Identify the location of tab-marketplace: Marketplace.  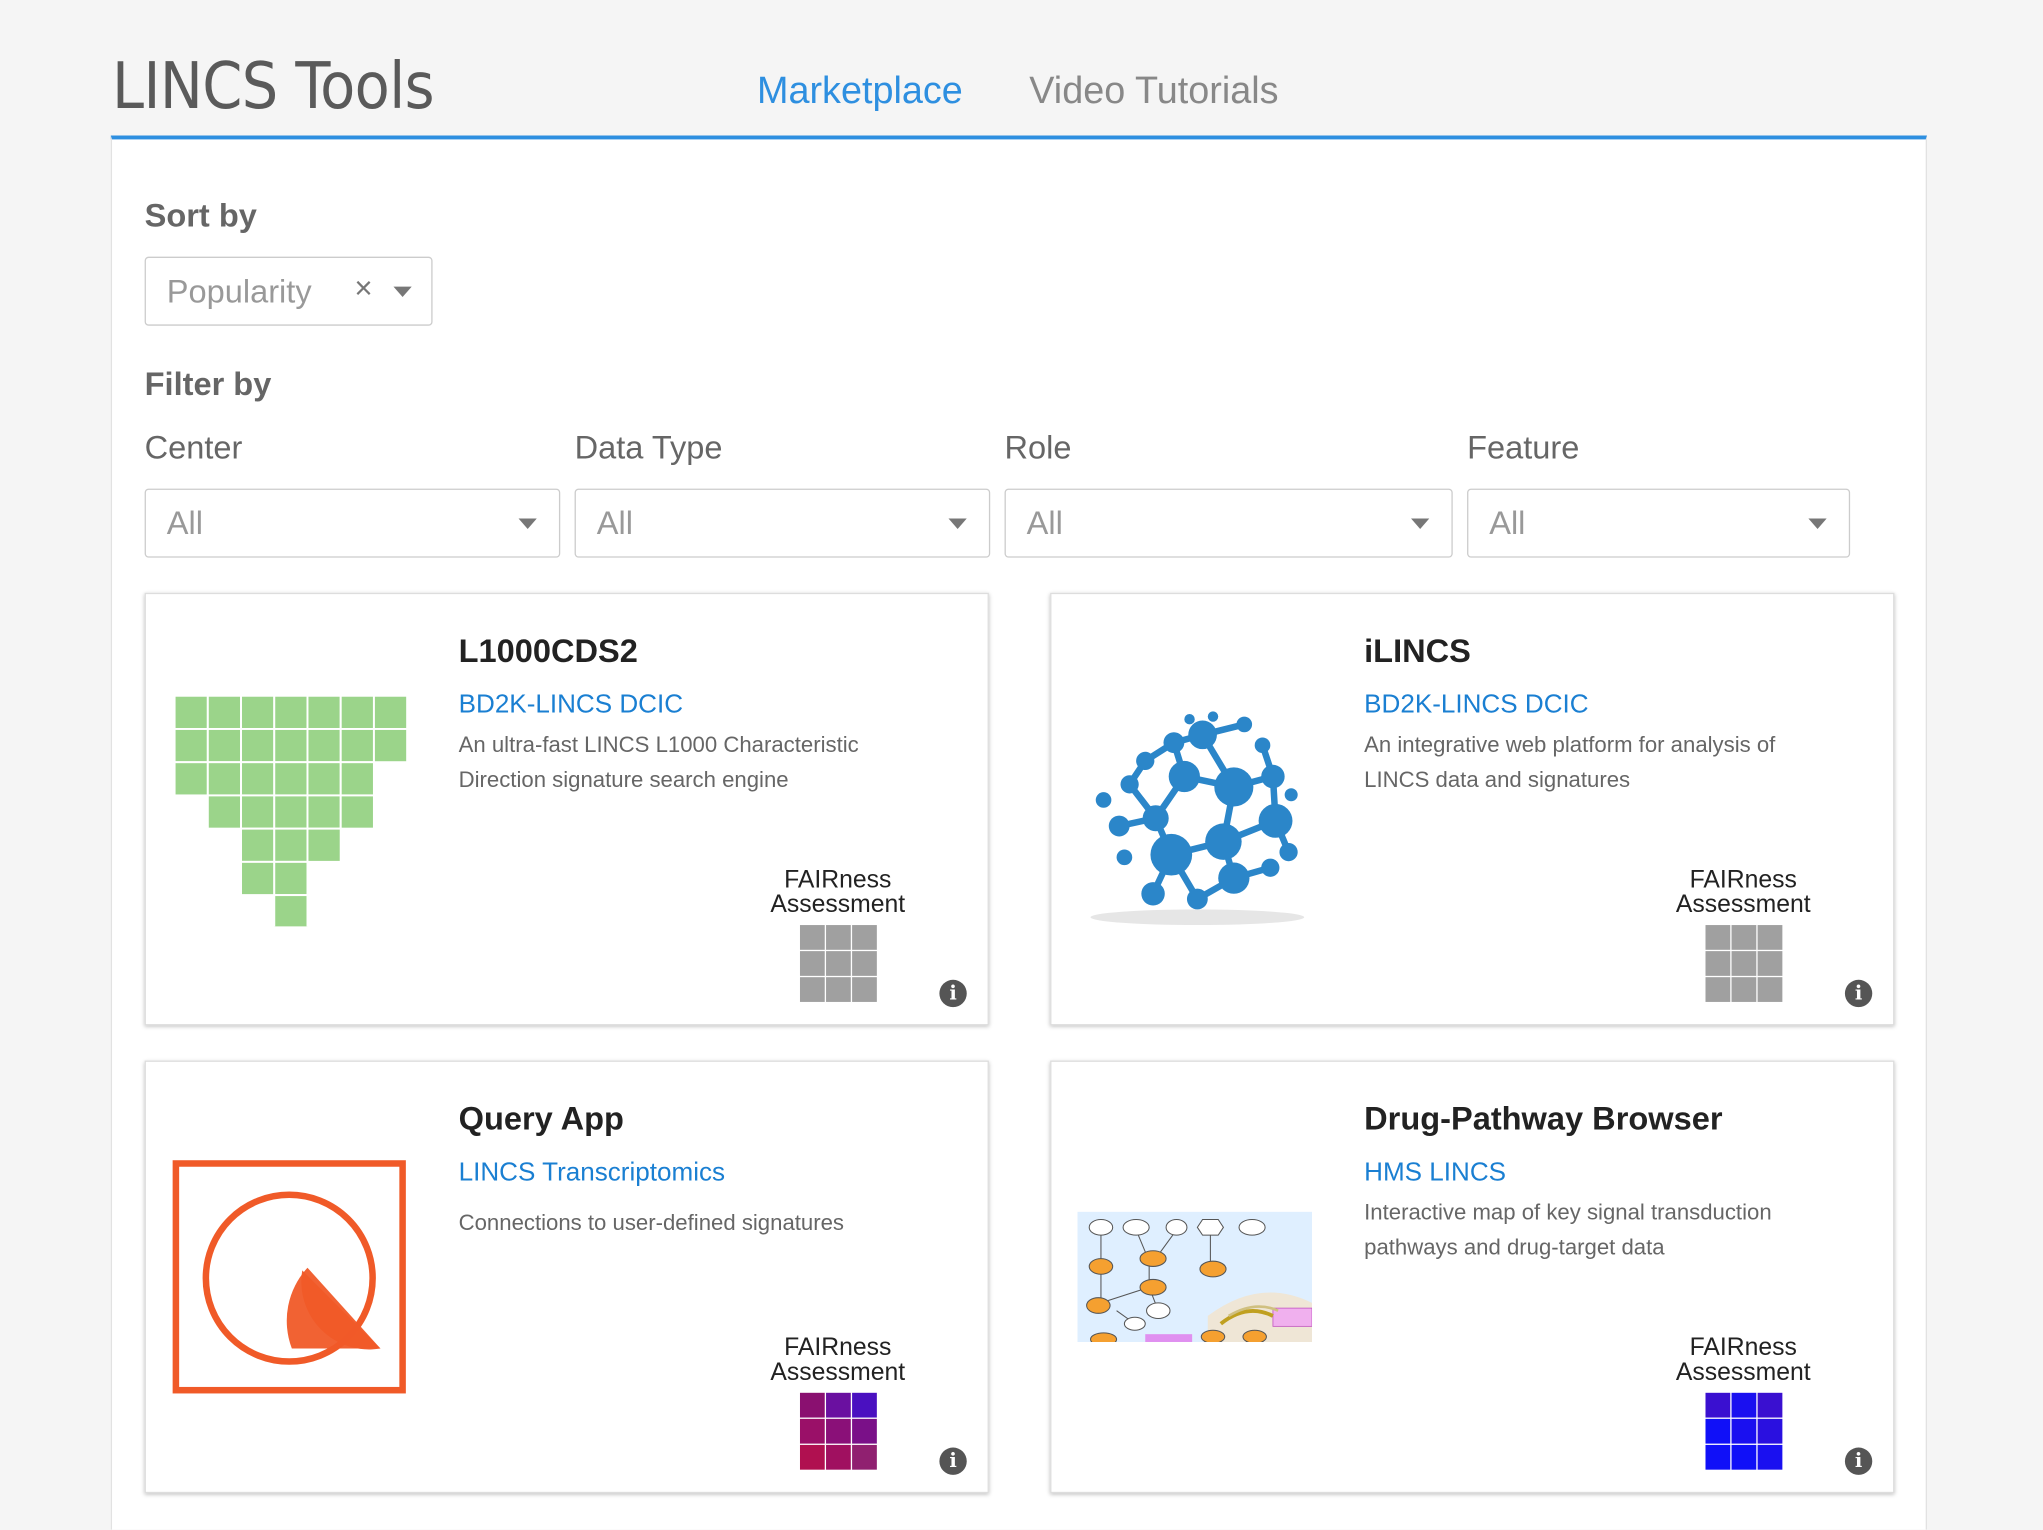
(860, 91).